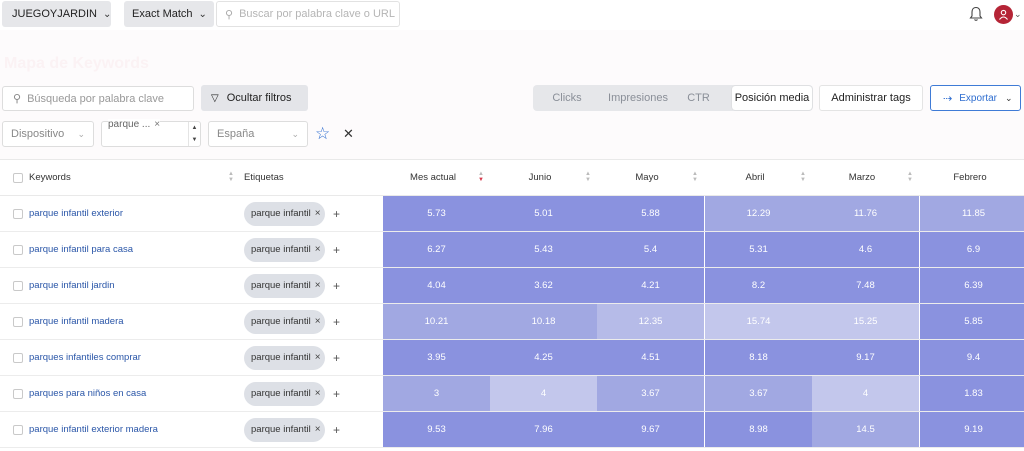 This screenshot has height=451, width=1024. What do you see at coordinates (1003, 14) in the screenshot?
I see `avatar` at bounding box center [1003, 14].